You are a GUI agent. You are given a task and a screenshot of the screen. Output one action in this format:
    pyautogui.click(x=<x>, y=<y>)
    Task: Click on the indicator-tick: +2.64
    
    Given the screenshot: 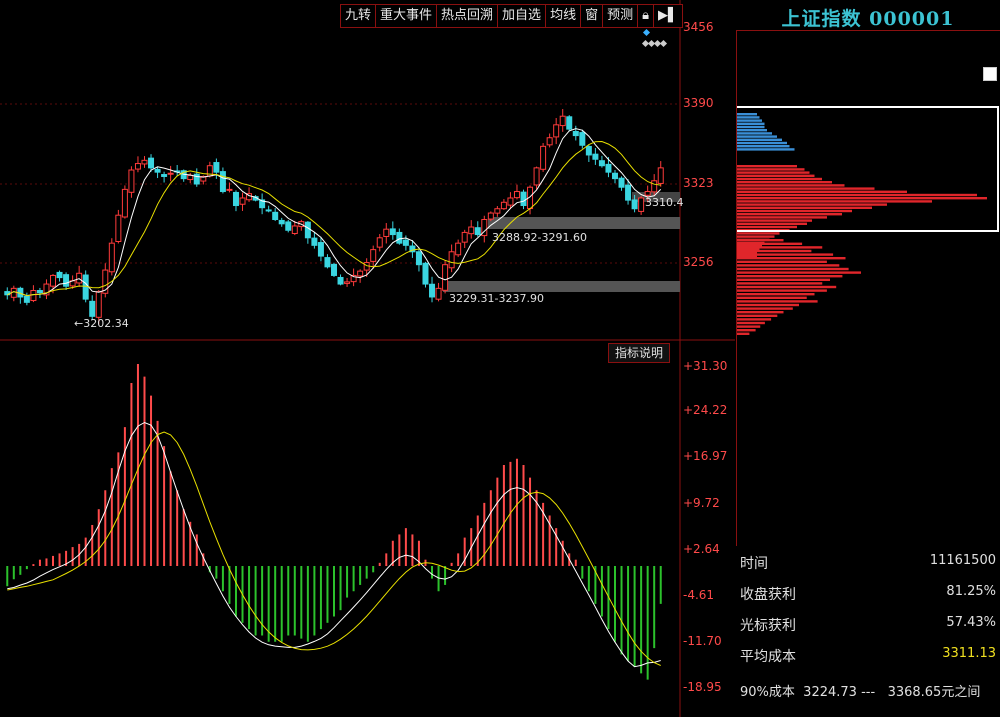 What is the action you would take?
    pyautogui.click(x=701, y=549)
    